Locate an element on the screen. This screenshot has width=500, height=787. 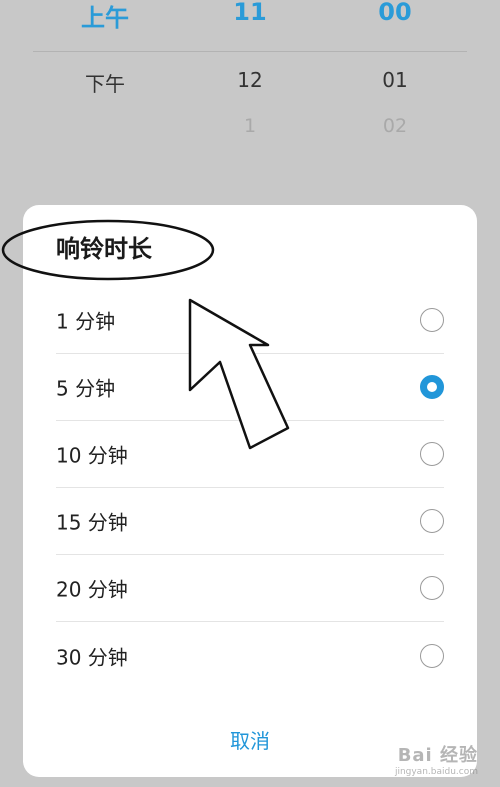
option-15-min: 15 分钟 is located at coordinates (250, 521).